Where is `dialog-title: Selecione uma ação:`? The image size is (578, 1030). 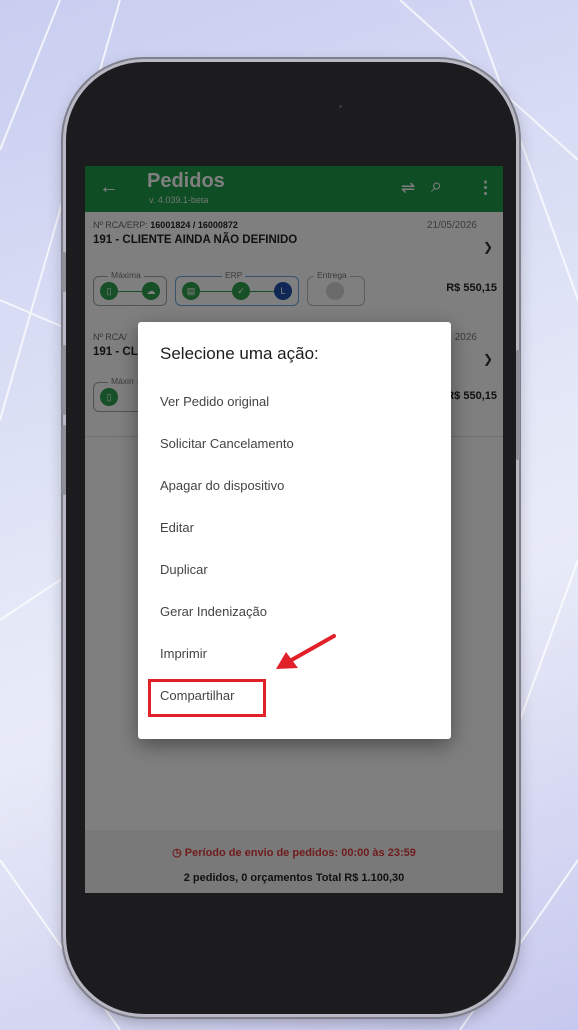
dialog-title: Selecione uma ação: is located at coordinates (239, 353).